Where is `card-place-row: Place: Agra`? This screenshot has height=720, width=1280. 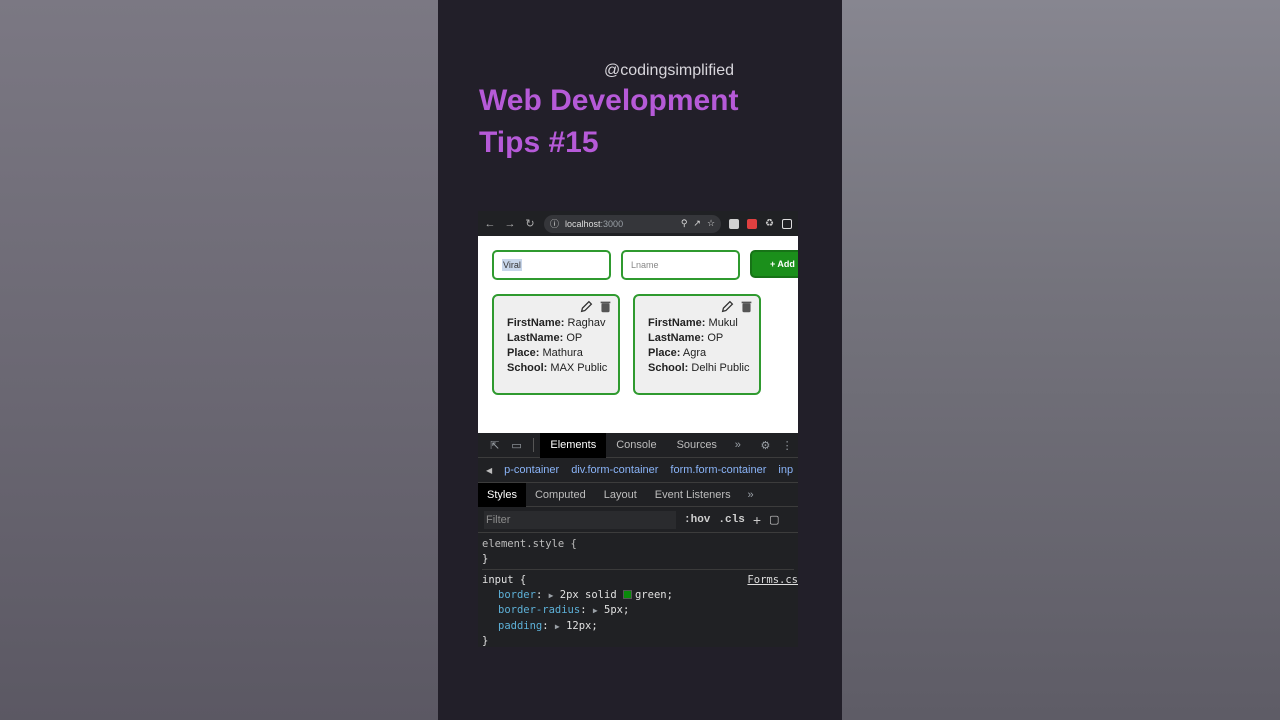 card-place-row: Place: Agra is located at coordinates (677, 353).